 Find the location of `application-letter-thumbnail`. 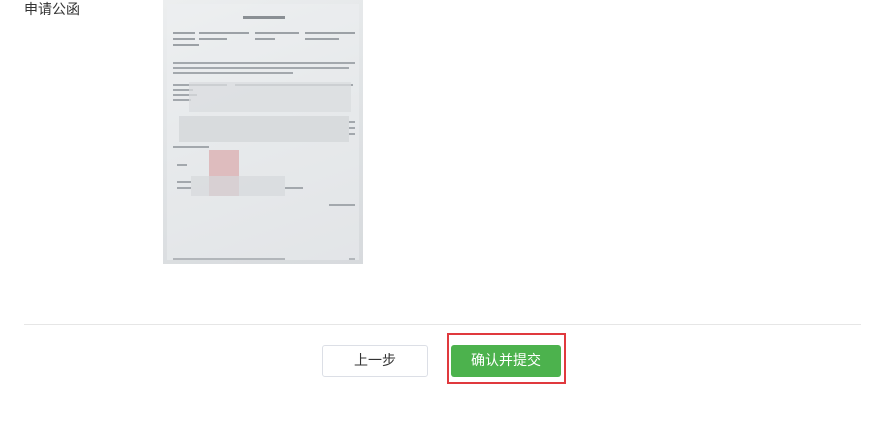

application-letter-thumbnail is located at coordinates (263, 132).